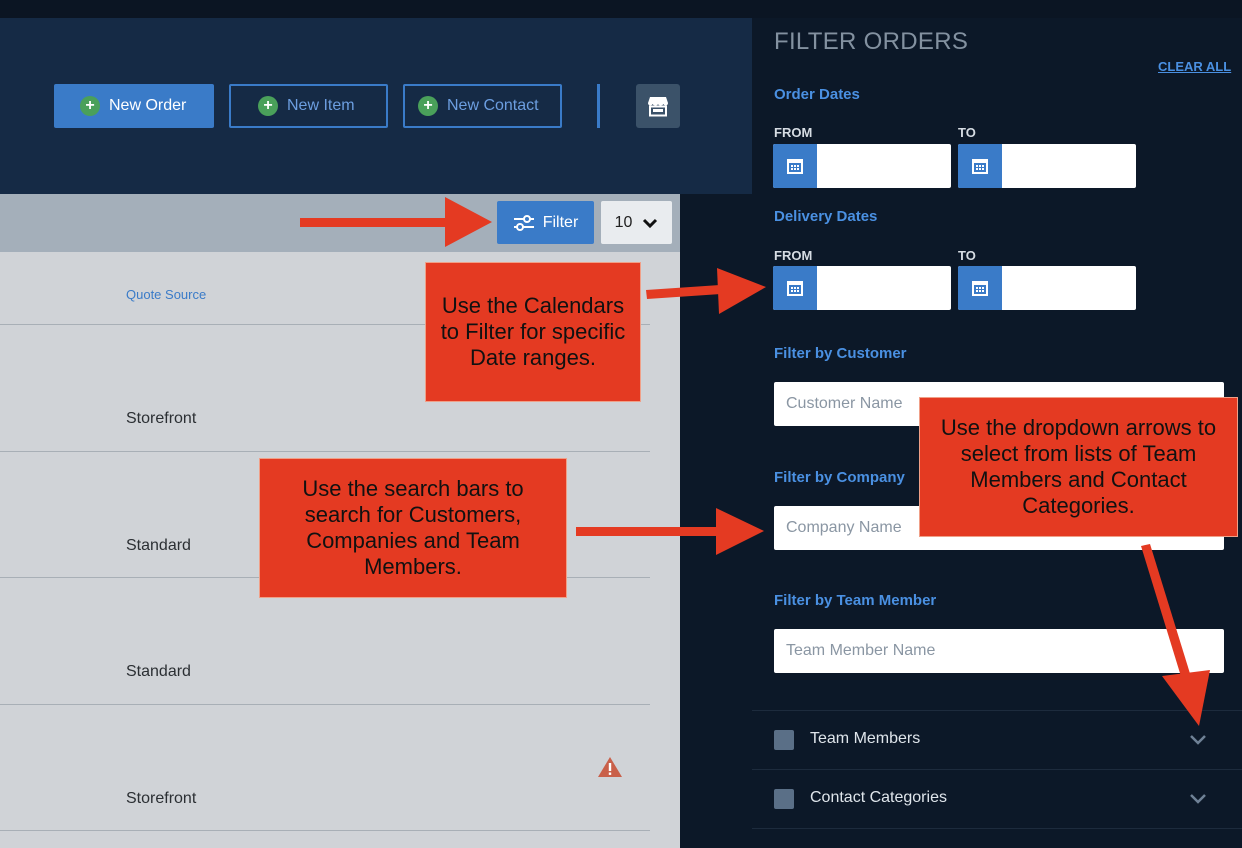  I want to click on delivery-from-date-field, so click(862, 288).